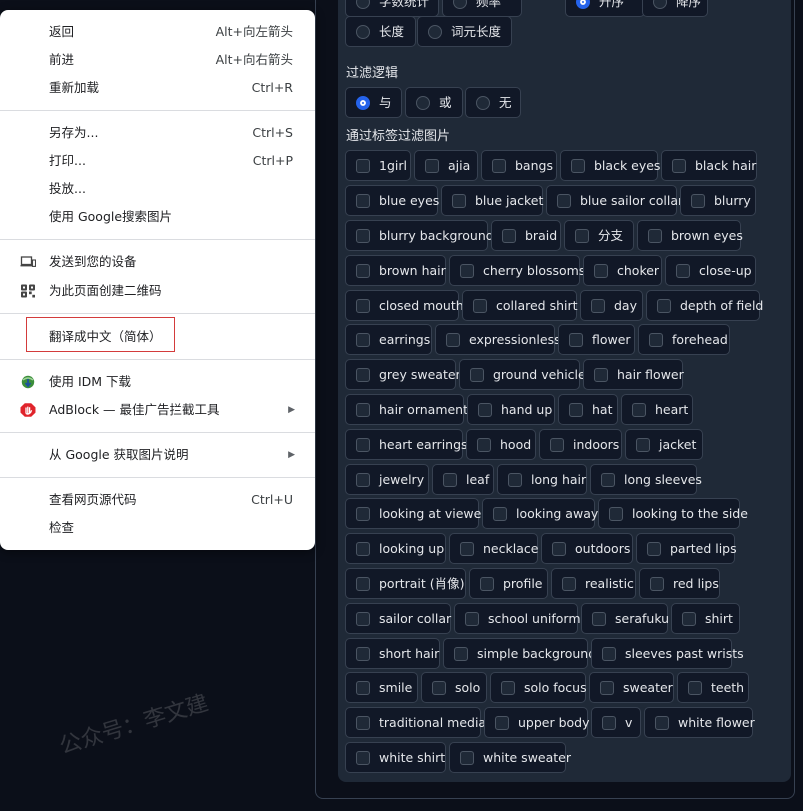 The image size is (803, 811). What do you see at coordinates (415, 513) in the screenshot?
I see `tag-checkbox: looking at viewer` at bounding box center [415, 513].